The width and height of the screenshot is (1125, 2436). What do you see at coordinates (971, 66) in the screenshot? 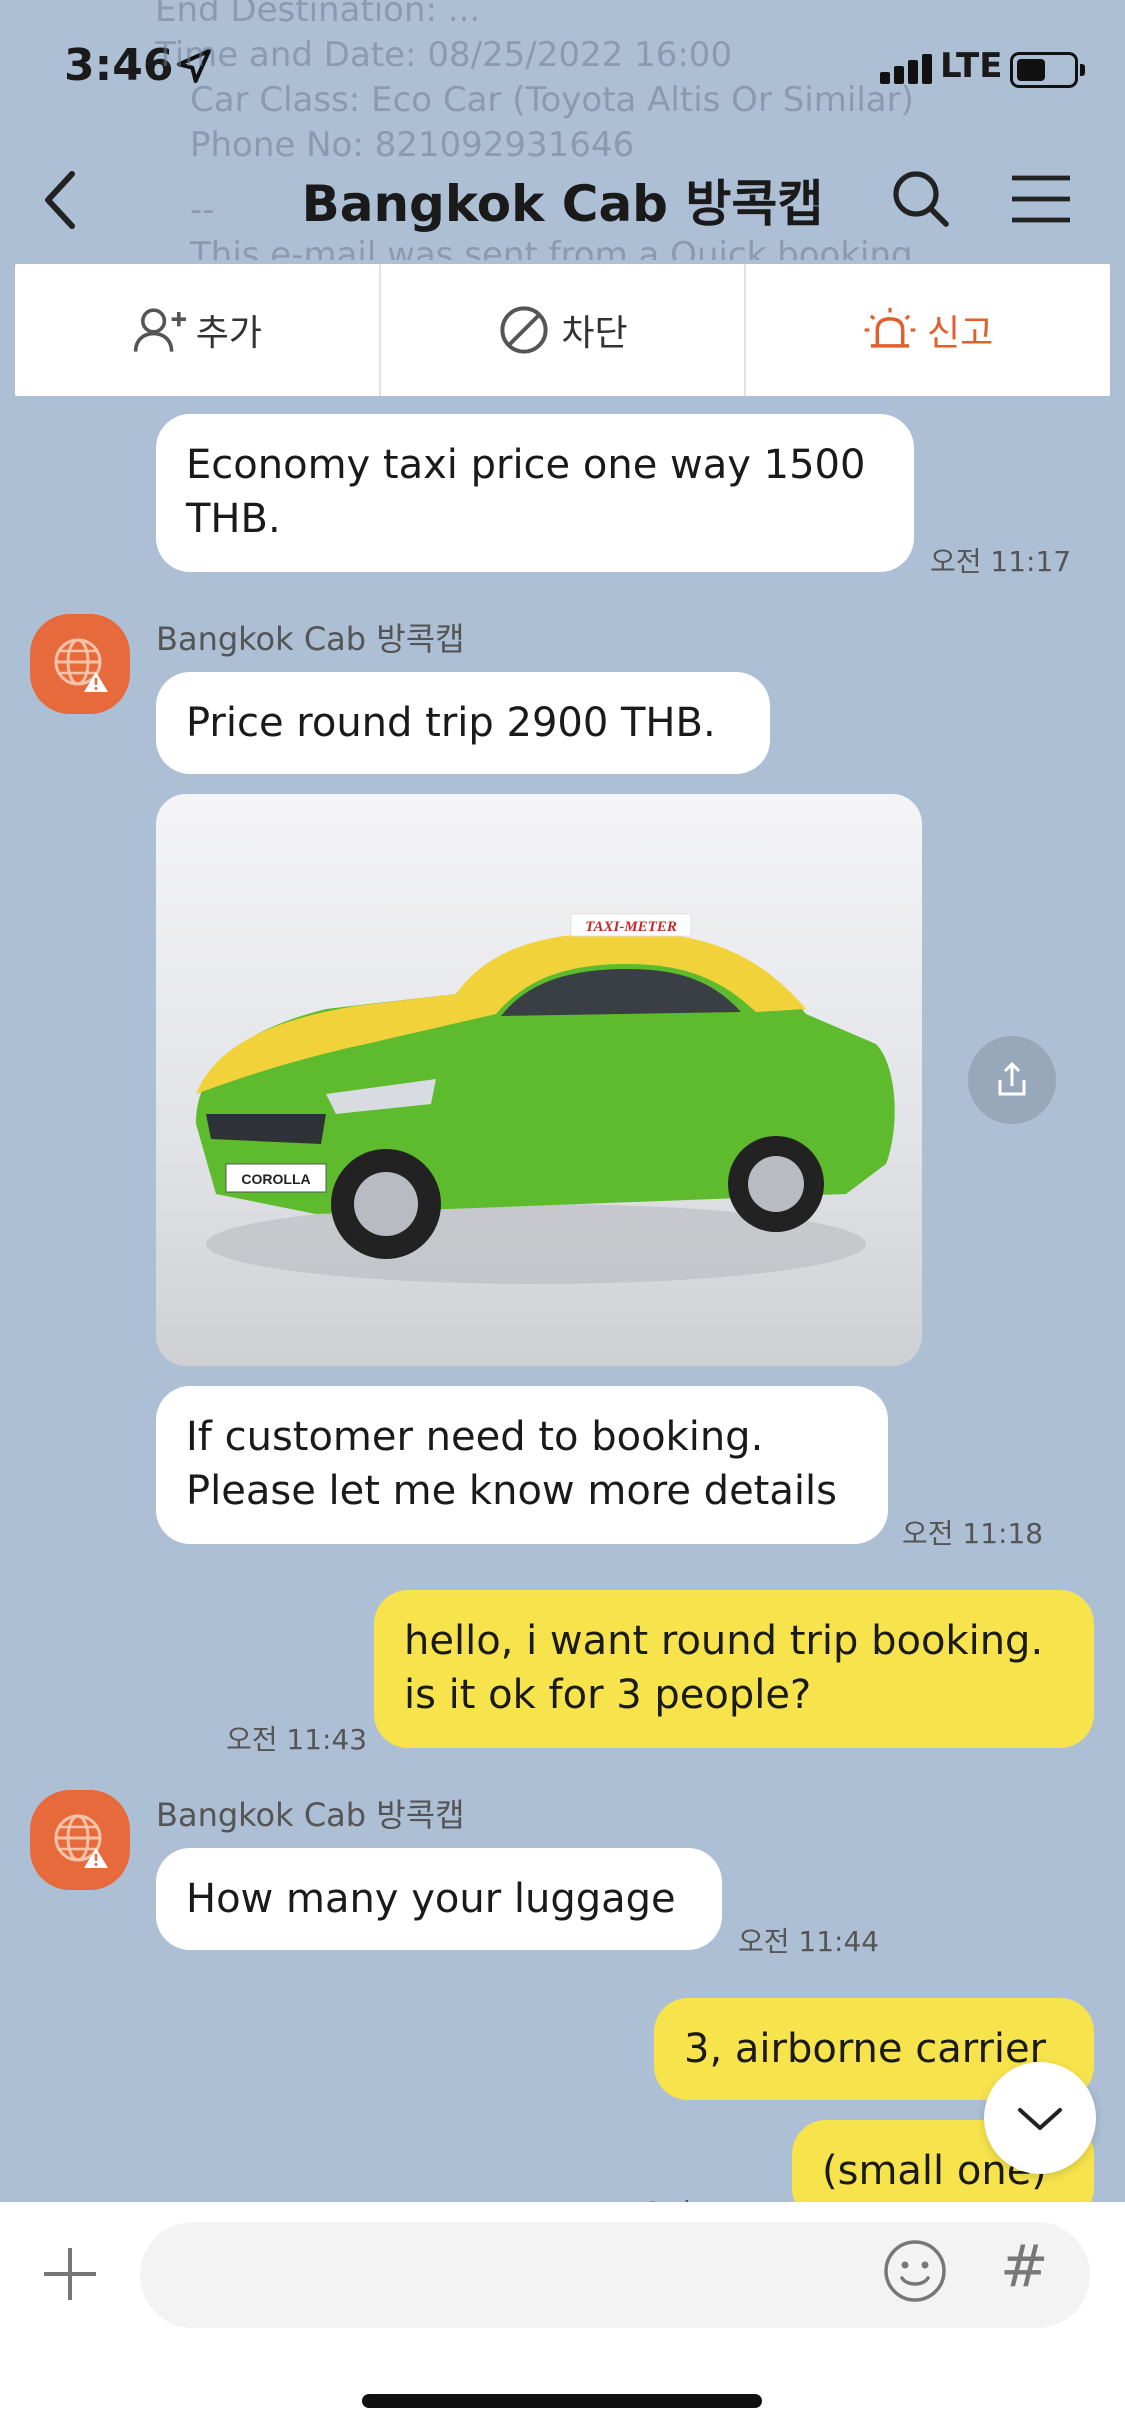
I see `network-type: LTE` at bounding box center [971, 66].